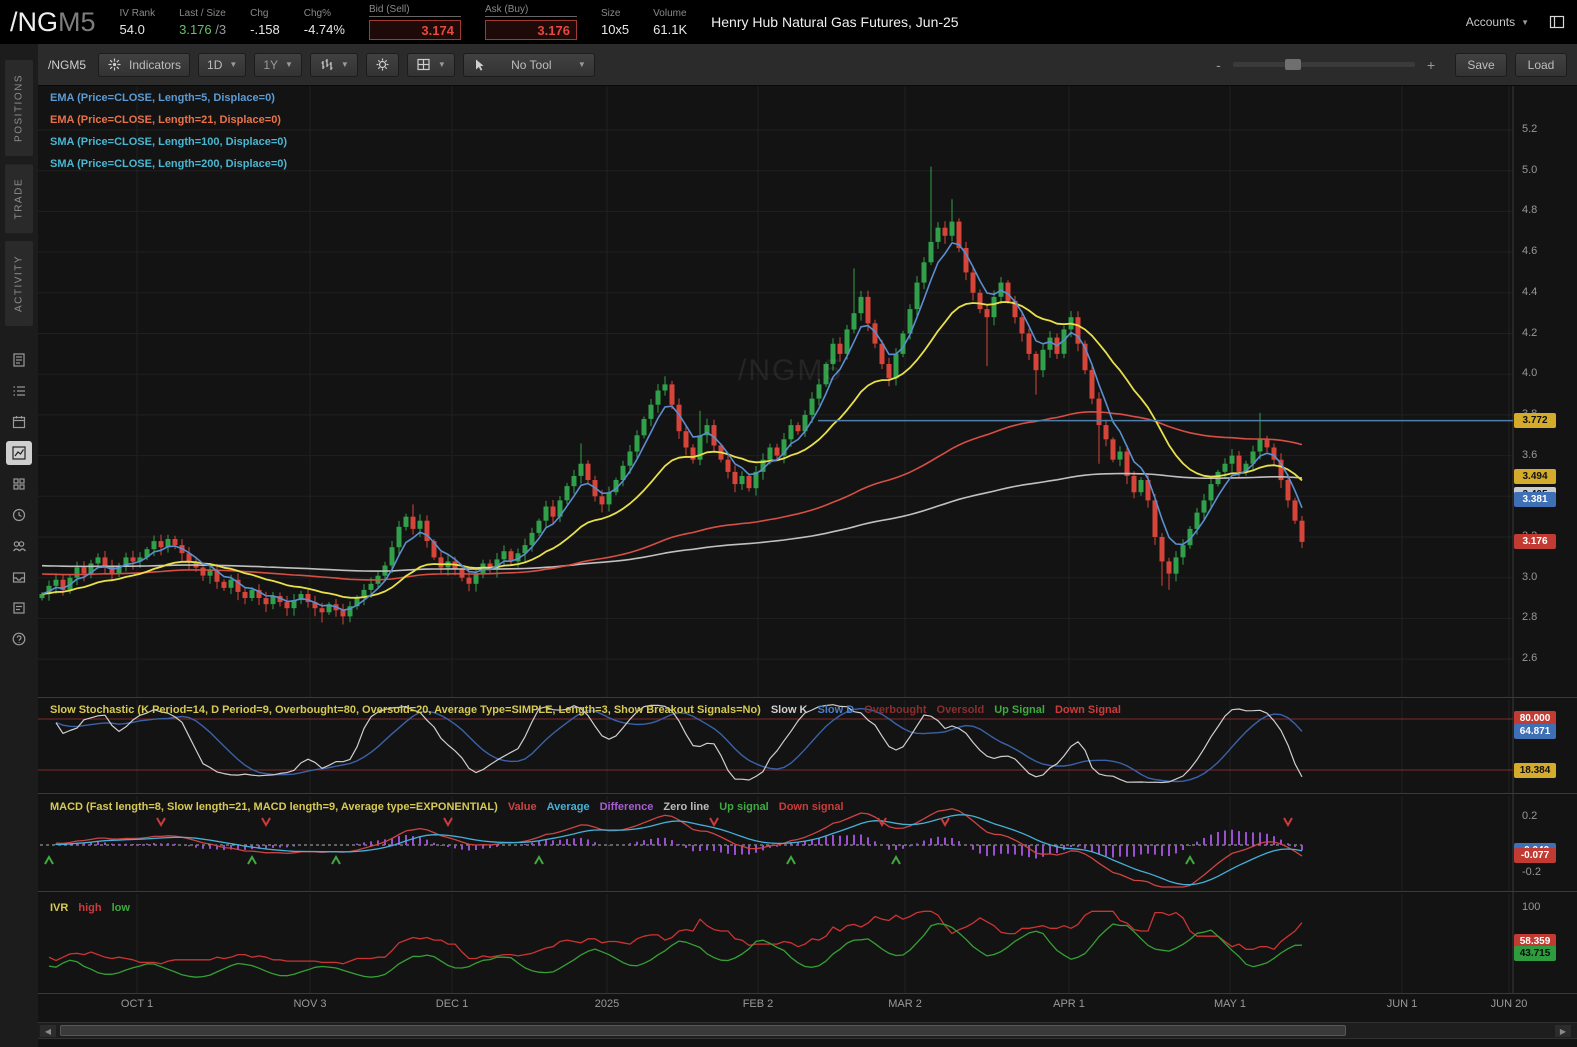 The width and height of the screenshot is (1577, 1047). What do you see at coordinates (670, 29) in the screenshot?
I see `volume-value: 61.1K` at bounding box center [670, 29].